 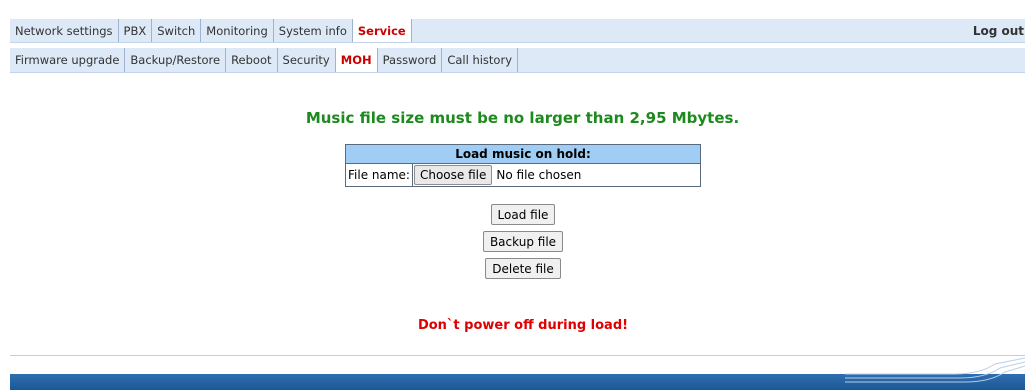 I want to click on load-moh-title: Load music on hold:, so click(x=523, y=154).